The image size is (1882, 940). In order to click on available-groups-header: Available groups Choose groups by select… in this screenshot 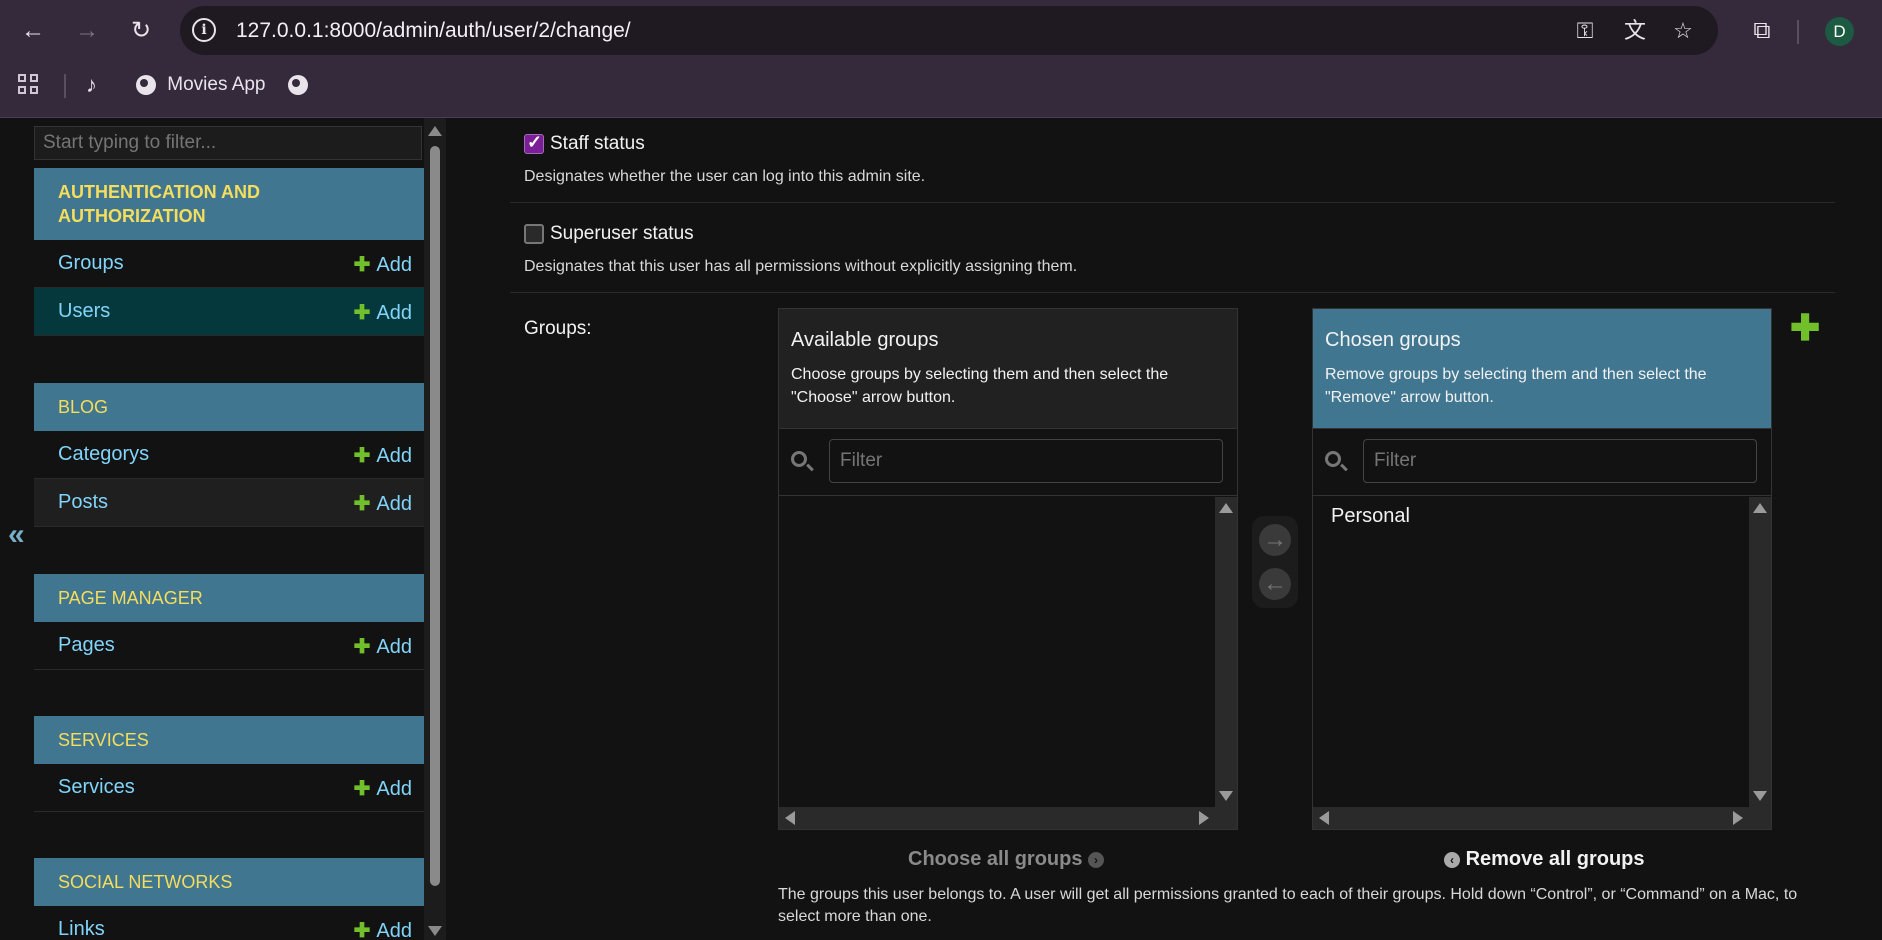, I will do `click(1008, 369)`.